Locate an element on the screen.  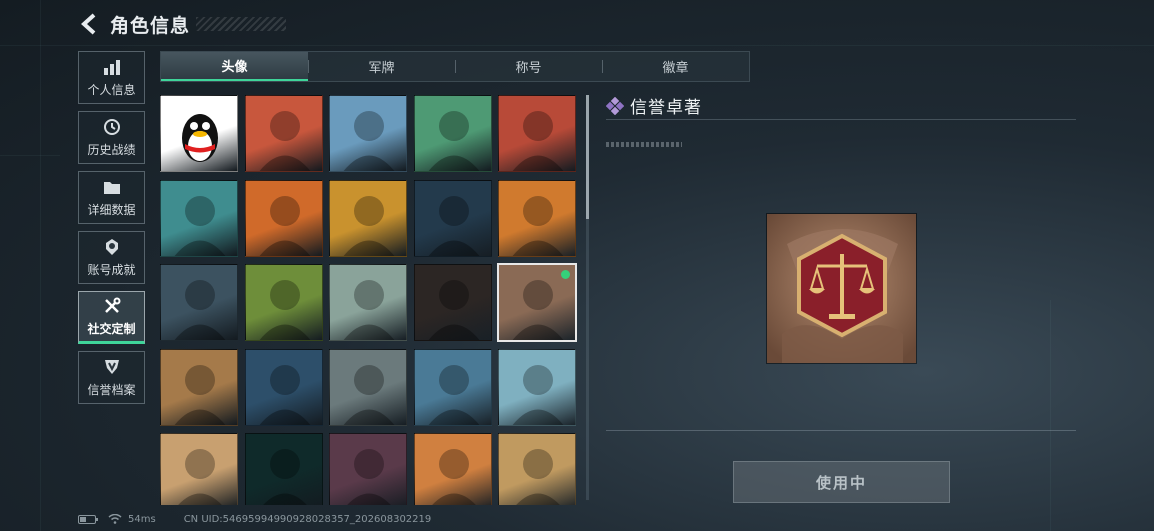
avatar-tile-feather-pattern is located at coordinates (452, 302).